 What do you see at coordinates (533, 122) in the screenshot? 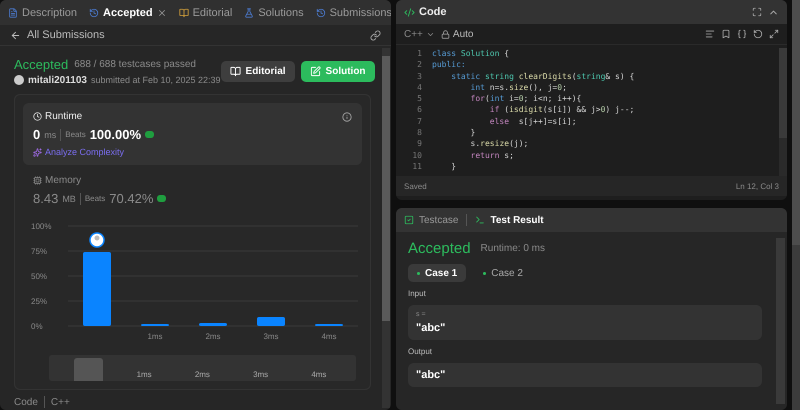
I see `code-line: else s[j++]=s[i];` at bounding box center [533, 122].